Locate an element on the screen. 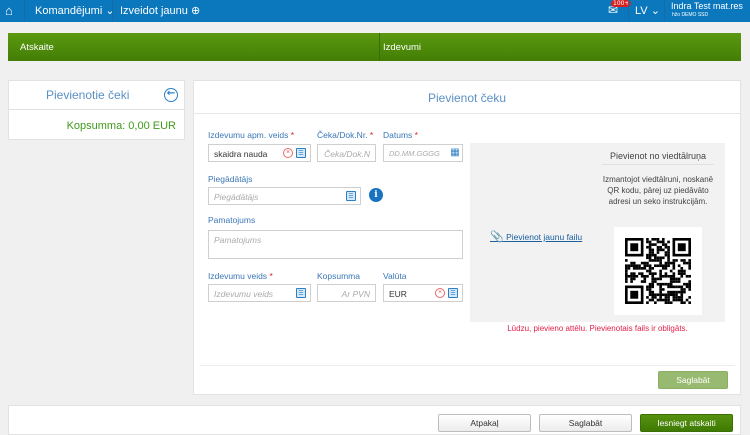 This screenshot has width=750, height=435. home-icon: ⌂ is located at coordinates (9, 10).